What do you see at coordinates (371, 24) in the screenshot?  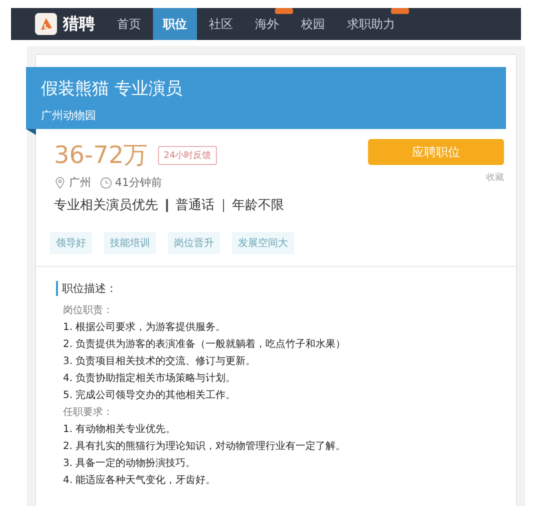 I see `nav-tab: 求职助力` at bounding box center [371, 24].